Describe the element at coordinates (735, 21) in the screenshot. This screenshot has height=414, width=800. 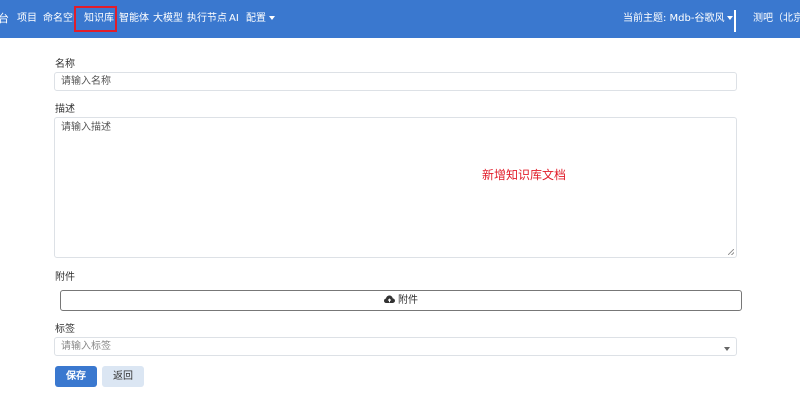
I see `navbar-divider` at that location.